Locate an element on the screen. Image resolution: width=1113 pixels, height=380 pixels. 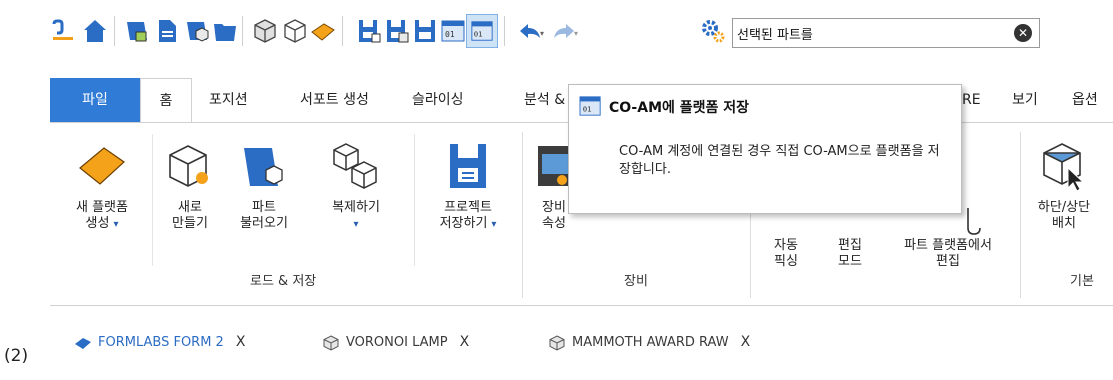
save-project-button: 프로젝트 저장하기 ▾ is located at coordinates (468, 186).